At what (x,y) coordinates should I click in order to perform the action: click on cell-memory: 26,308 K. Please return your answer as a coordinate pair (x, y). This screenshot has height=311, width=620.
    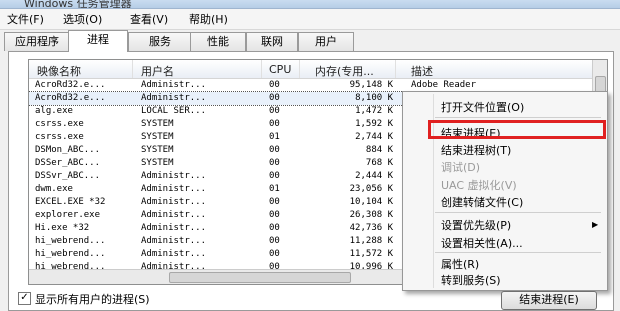
    Looking at the image, I should click on (371, 215).